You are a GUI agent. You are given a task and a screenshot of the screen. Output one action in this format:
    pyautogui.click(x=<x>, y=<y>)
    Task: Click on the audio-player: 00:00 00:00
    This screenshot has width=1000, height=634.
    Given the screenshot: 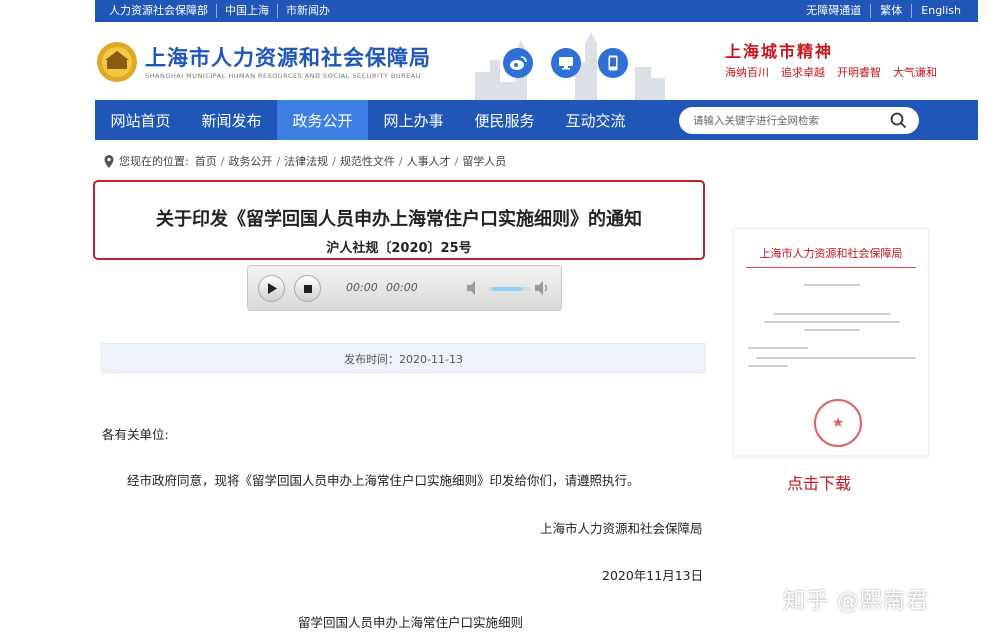 What is the action you would take?
    pyautogui.click(x=404, y=288)
    